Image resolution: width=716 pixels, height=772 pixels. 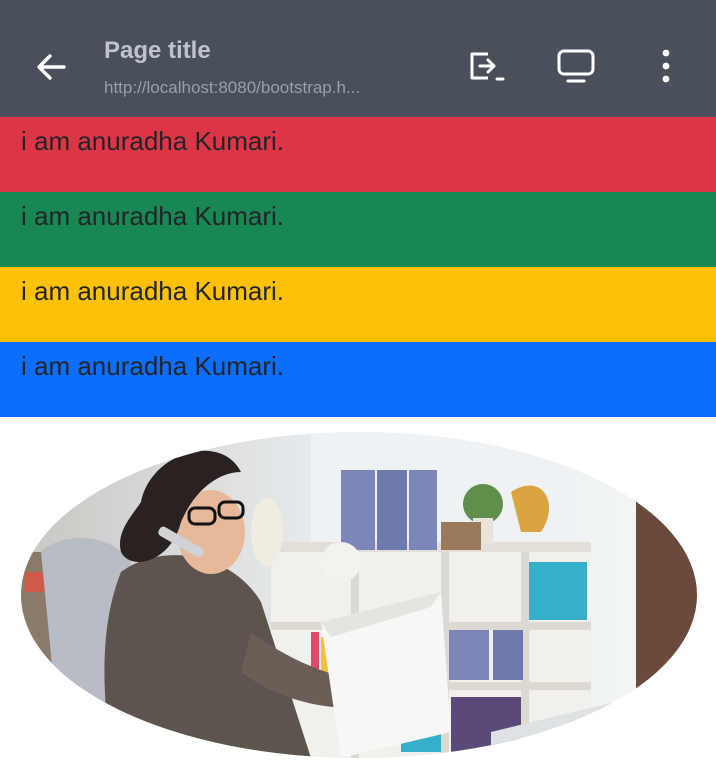 I want to click on red-text-band: i am anuradha Kumari., so click(x=358, y=154).